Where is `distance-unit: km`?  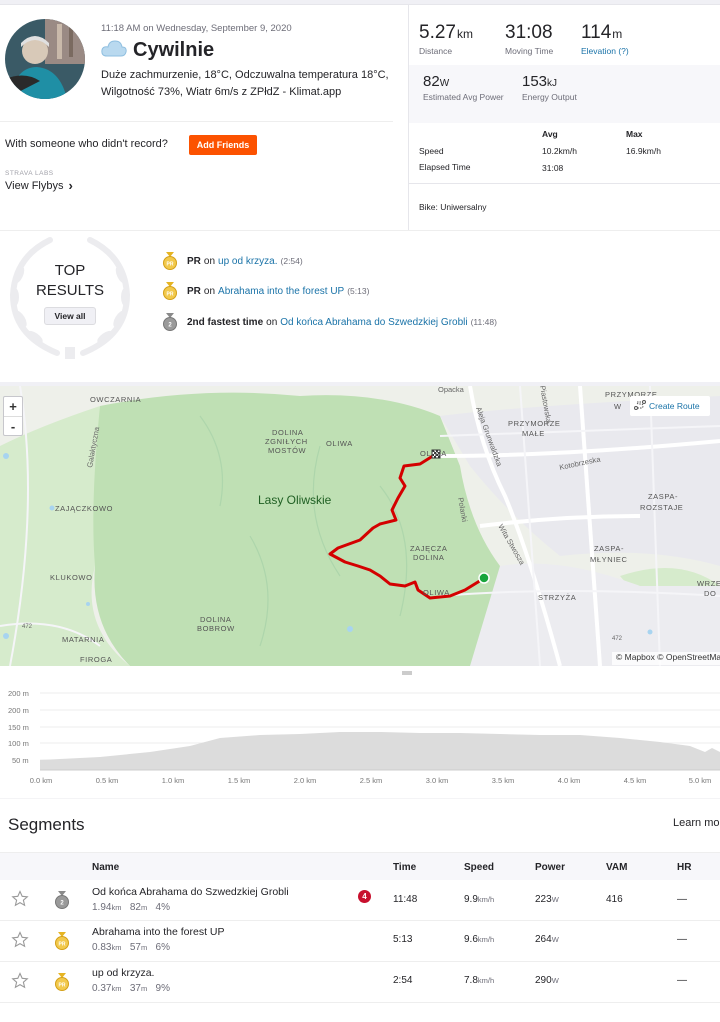
distance-unit: km is located at coordinates (116, 988).